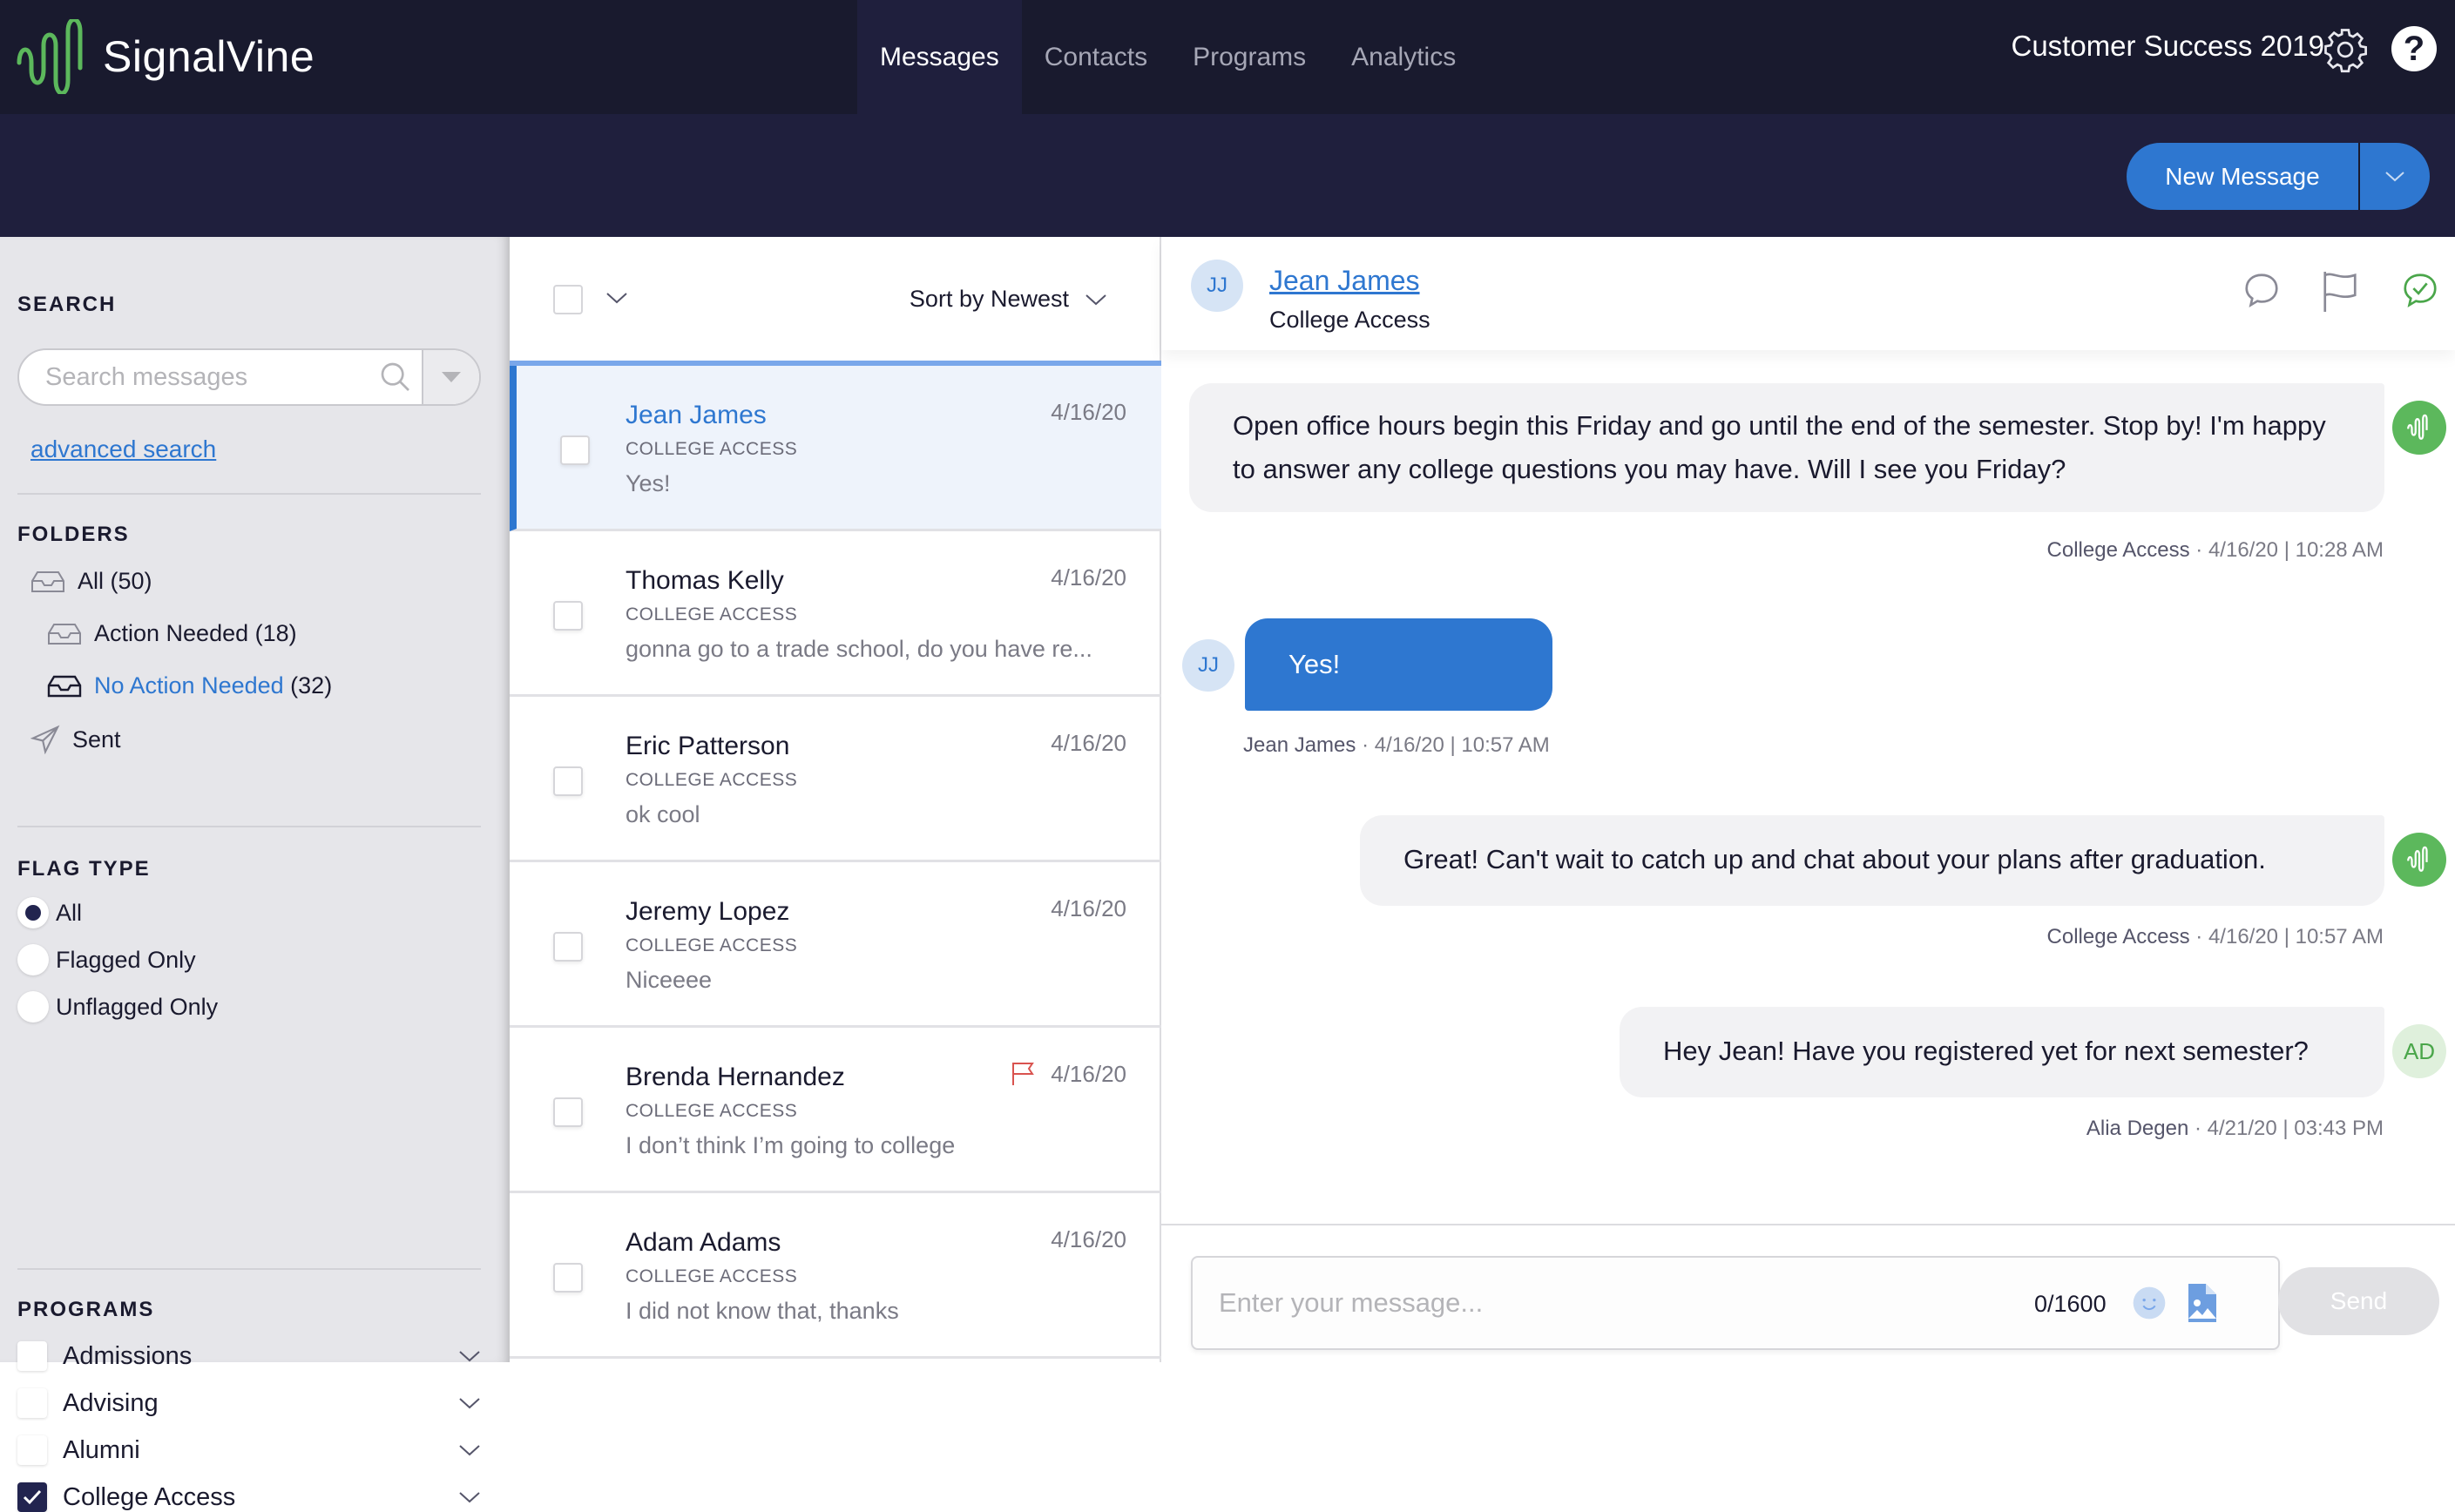 Image resolution: width=2455 pixels, height=1512 pixels. Describe the element at coordinates (705, 580) in the screenshot. I see `contact-name: Thomas Kelly` at that location.